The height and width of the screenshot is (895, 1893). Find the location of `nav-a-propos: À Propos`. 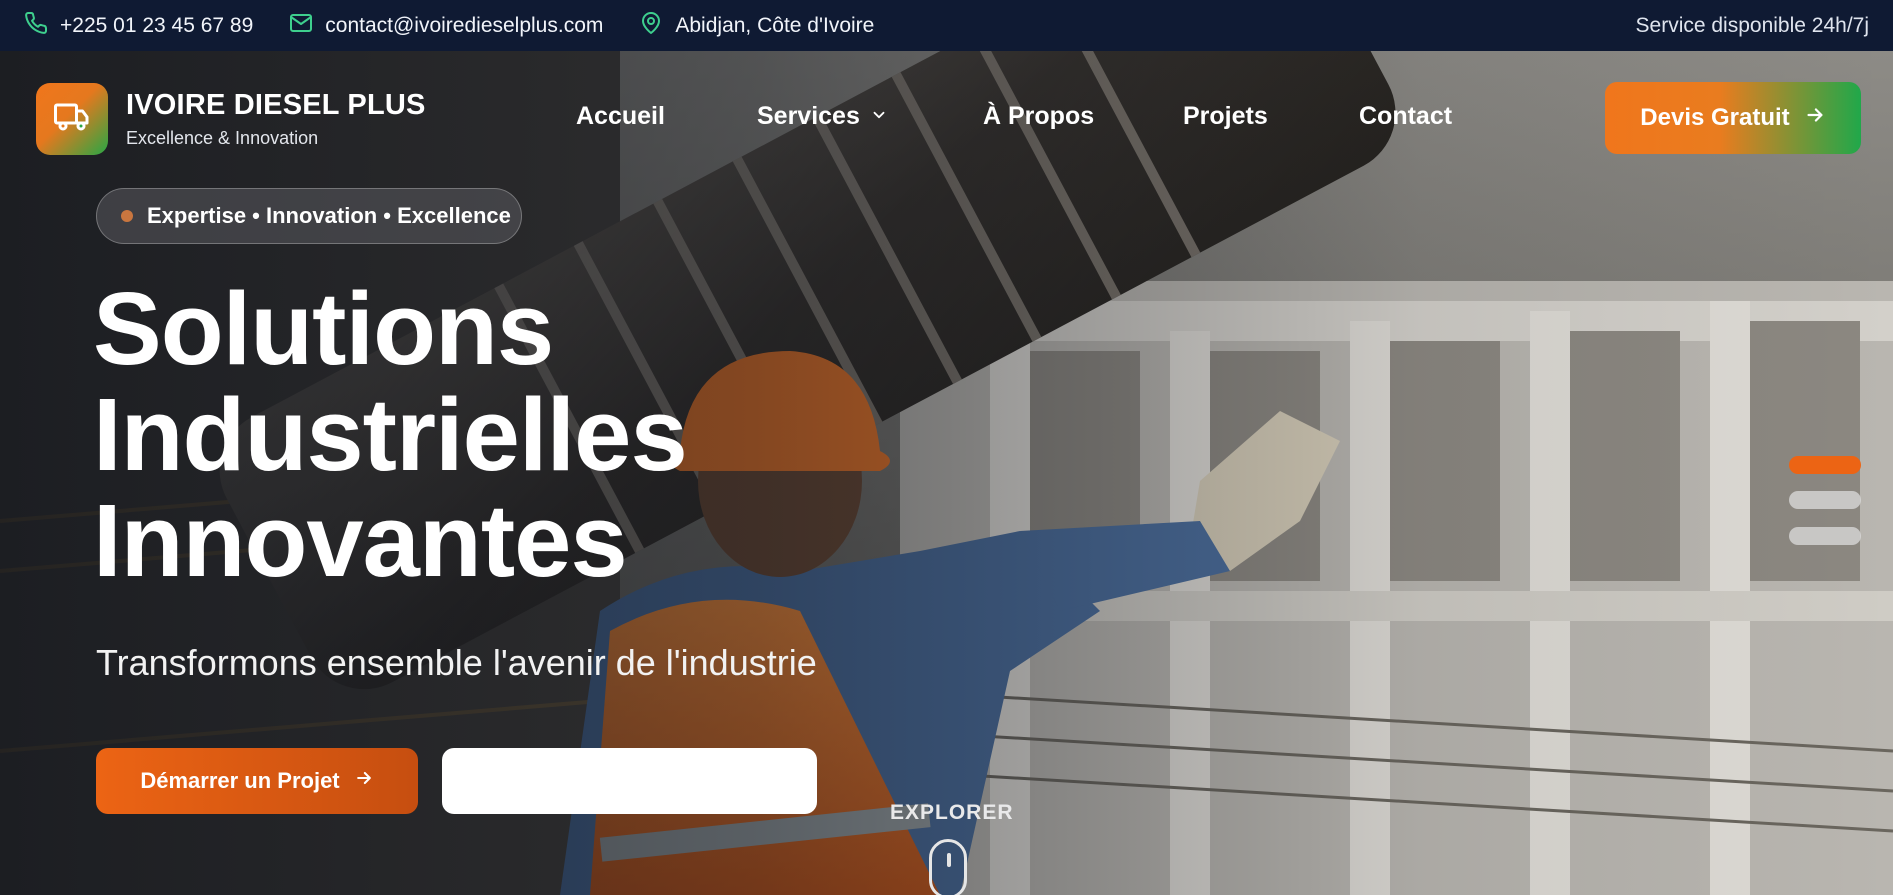

nav-a-propos: À Propos is located at coordinates (1038, 116).